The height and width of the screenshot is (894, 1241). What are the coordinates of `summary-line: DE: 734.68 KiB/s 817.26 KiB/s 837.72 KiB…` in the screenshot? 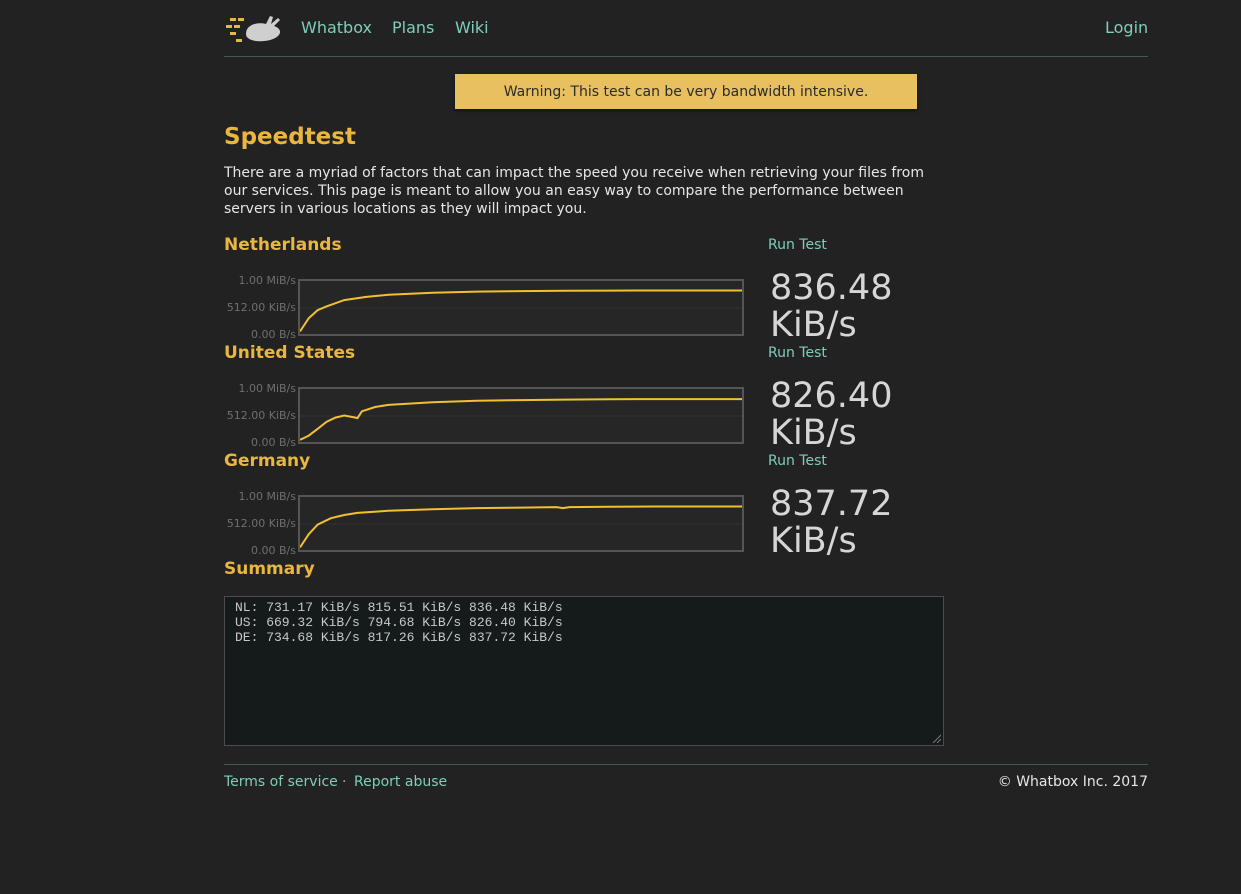 It's located at (399, 637).